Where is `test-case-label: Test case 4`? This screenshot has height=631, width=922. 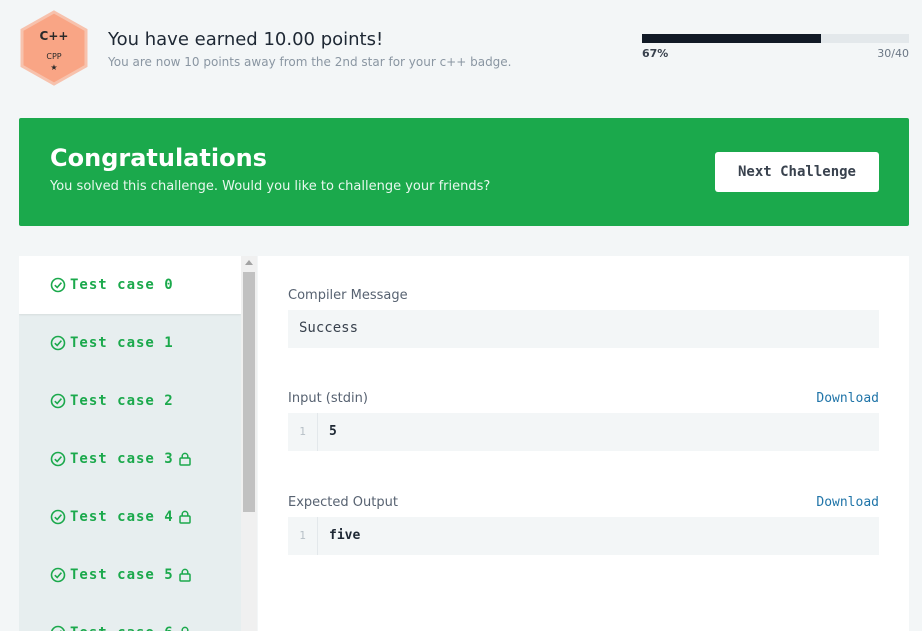
test-case-label: Test case 4 is located at coordinates (122, 517).